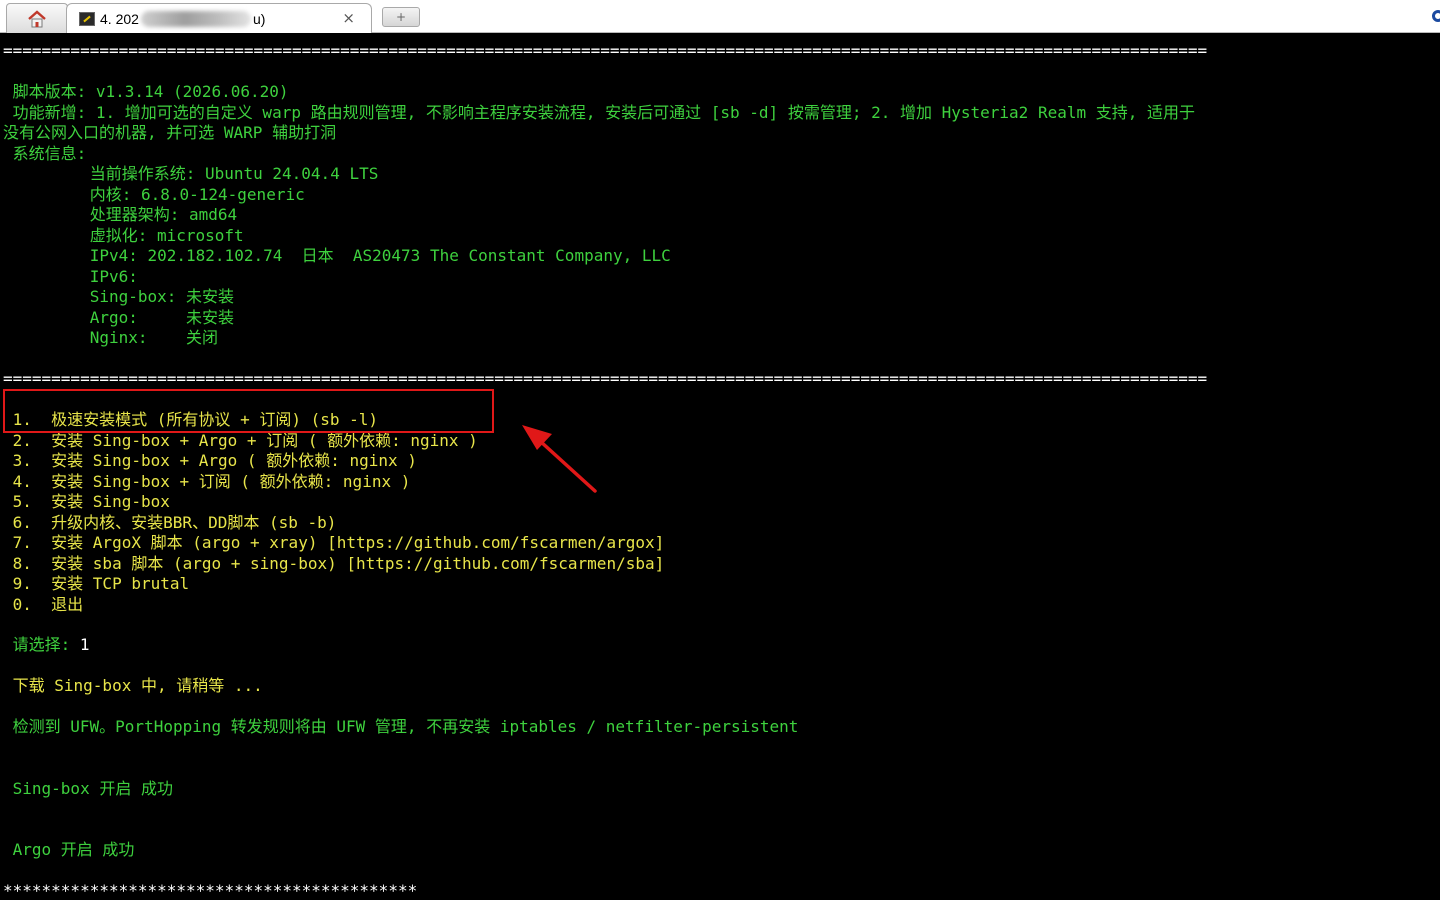 The width and height of the screenshot is (1440, 900). What do you see at coordinates (119, 18) in the screenshot?
I see `tab-title-prefix: 4. 202` at bounding box center [119, 18].